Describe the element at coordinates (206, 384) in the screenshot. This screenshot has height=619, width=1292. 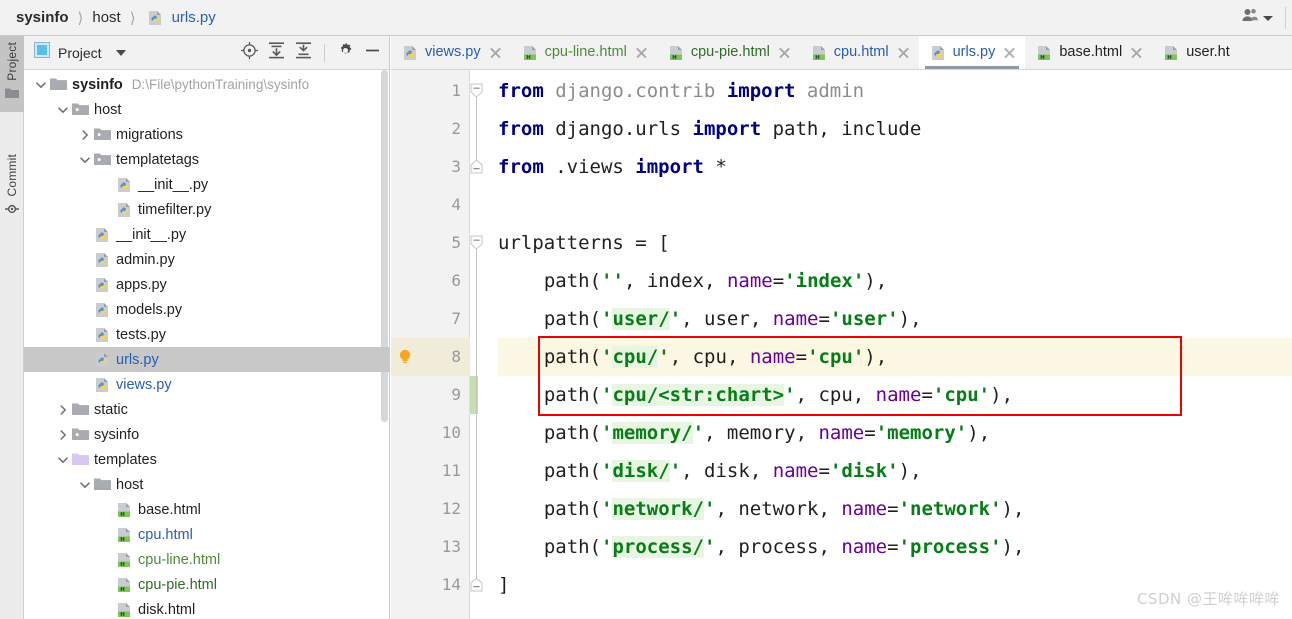
I see `tree-node-views-py: views.py` at that location.